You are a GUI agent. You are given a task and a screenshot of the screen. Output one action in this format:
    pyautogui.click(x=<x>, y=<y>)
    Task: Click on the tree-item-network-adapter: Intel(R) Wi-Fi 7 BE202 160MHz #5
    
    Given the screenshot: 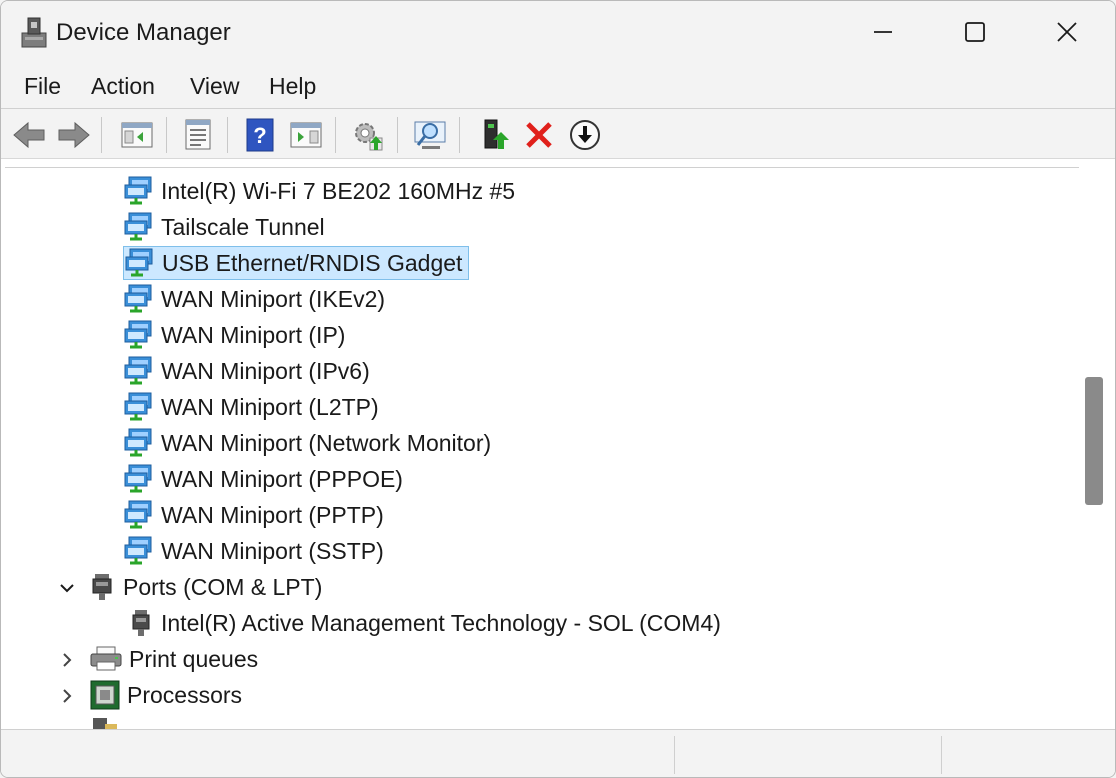 What is the action you would take?
    pyautogui.click(x=322, y=191)
    